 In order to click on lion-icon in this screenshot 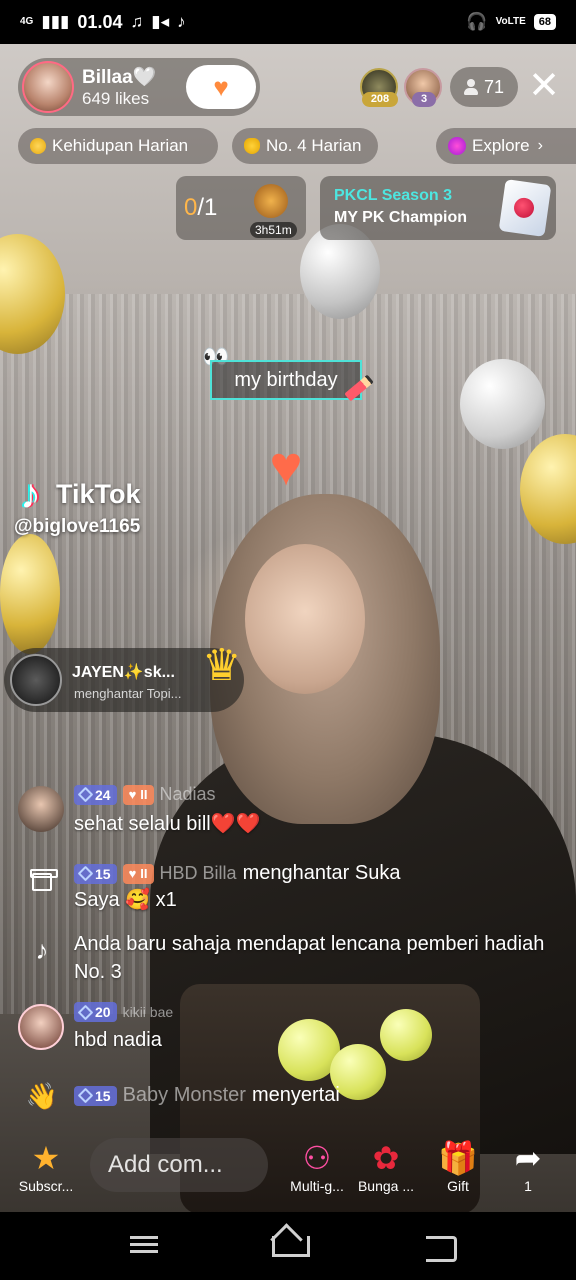, I will do `click(271, 201)`.